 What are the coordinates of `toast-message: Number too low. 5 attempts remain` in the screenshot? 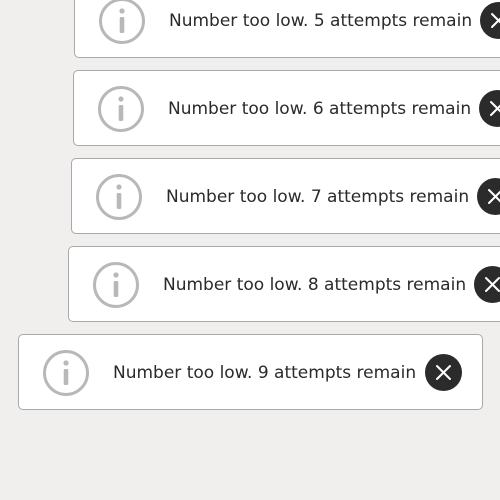 It's located at (321, 21).